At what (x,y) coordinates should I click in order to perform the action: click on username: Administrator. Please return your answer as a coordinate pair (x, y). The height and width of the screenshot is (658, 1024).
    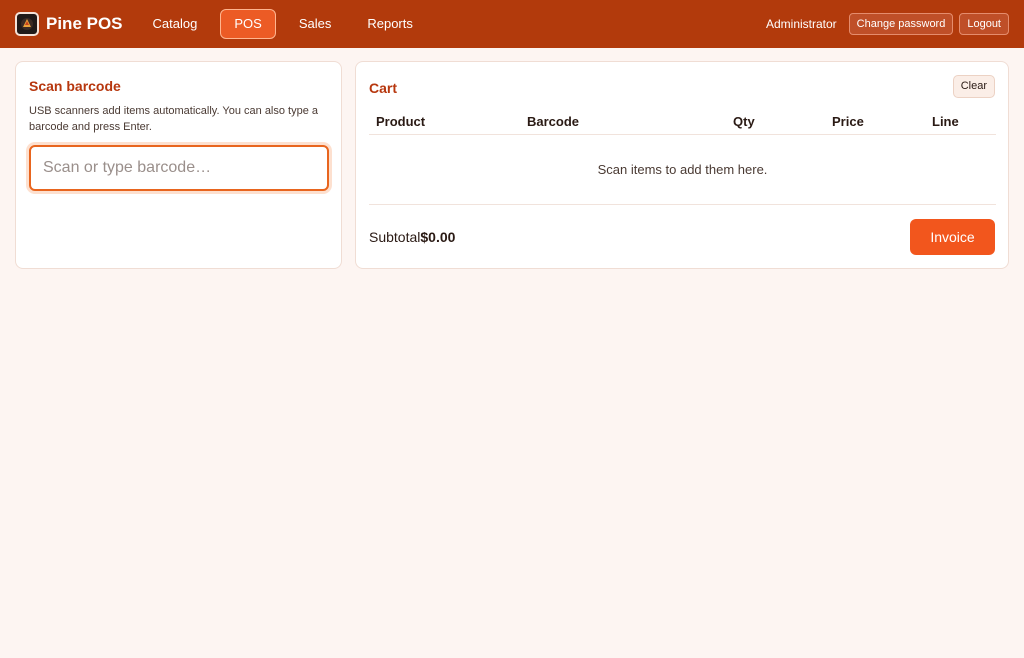
    Looking at the image, I should click on (801, 24).